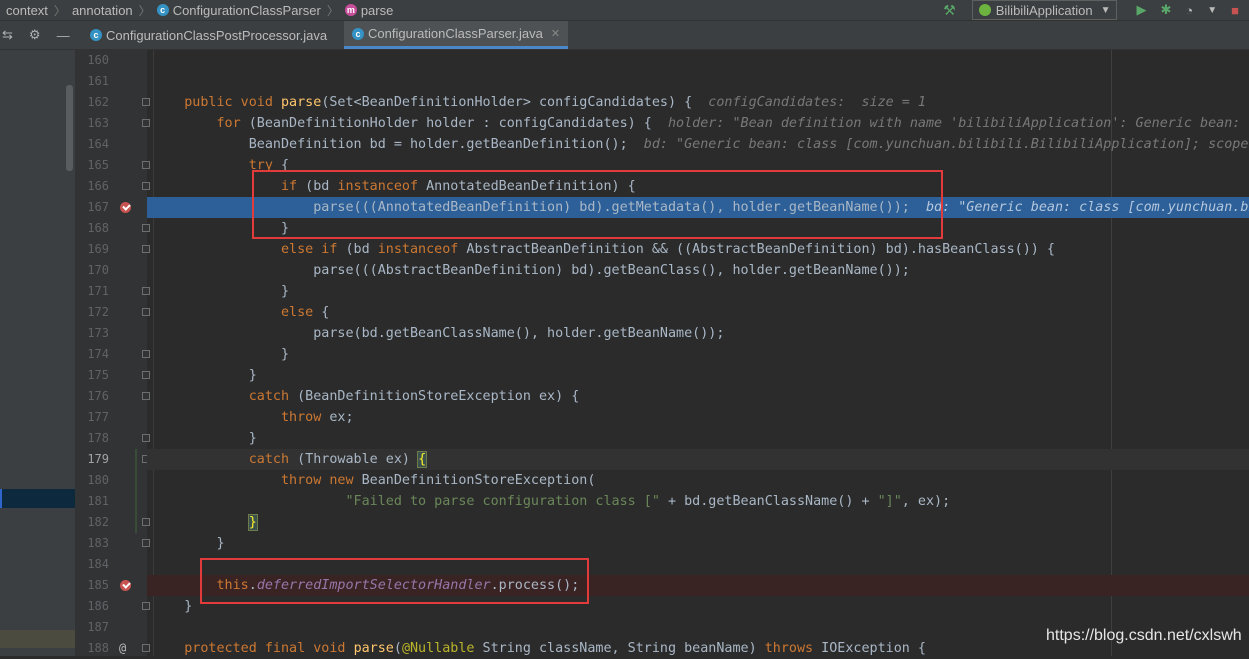 The height and width of the screenshot is (659, 1249). I want to click on matched-brace: }, so click(252, 522).